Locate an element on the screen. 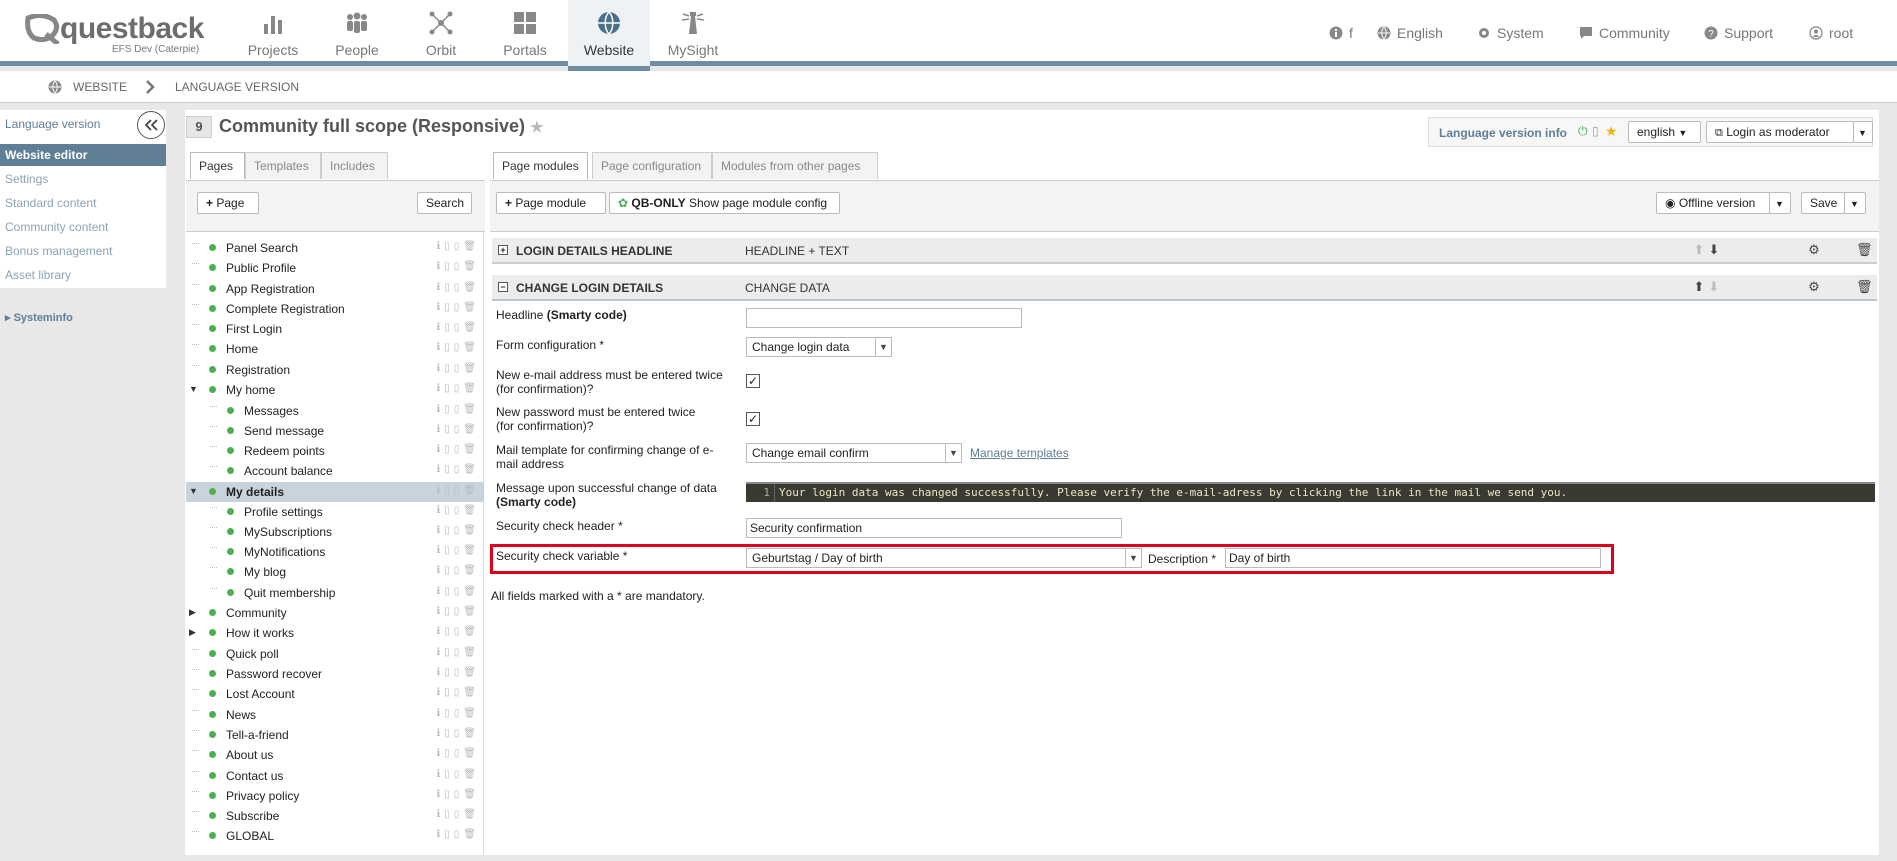 Image resolution: width=1897 pixels, height=861 pixels. move-up-icon: ⬆ is located at coordinates (1699, 250).